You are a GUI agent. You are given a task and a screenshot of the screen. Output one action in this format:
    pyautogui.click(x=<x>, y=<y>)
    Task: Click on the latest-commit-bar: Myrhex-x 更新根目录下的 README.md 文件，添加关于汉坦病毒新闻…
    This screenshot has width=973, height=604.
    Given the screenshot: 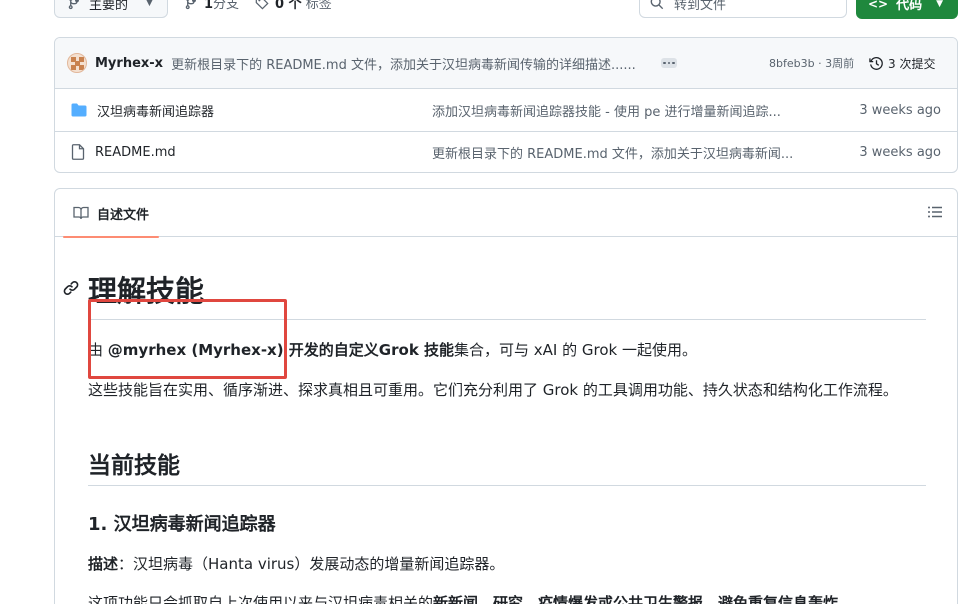 What is the action you would take?
    pyautogui.click(x=506, y=63)
    